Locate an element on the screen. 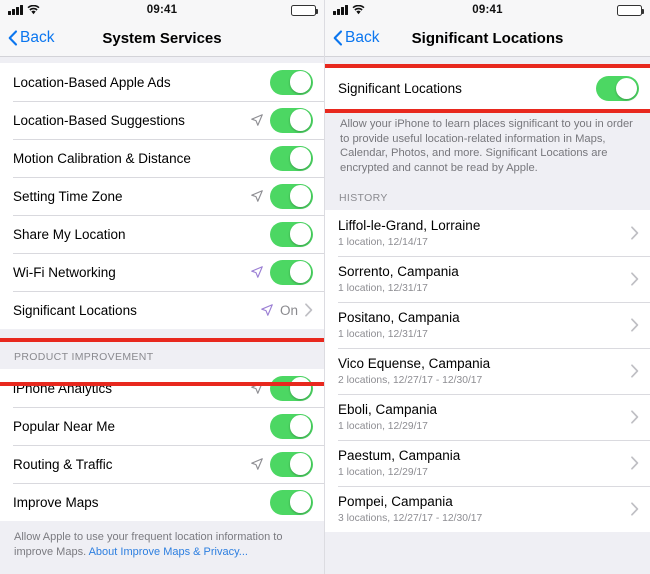 This screenshot has width=650, height=574. product-improvement-row-label: Improve Maps is located at coordinates (56, 502).